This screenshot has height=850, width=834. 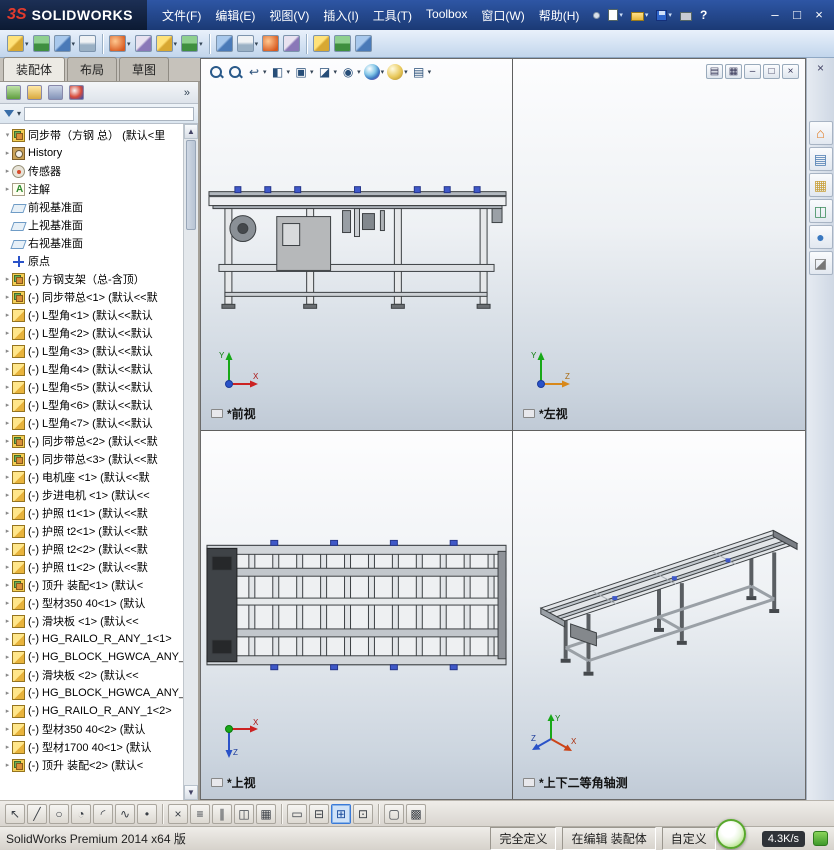 I want to click on document-tile-top-button: ▤, so click(x=714, y=71).